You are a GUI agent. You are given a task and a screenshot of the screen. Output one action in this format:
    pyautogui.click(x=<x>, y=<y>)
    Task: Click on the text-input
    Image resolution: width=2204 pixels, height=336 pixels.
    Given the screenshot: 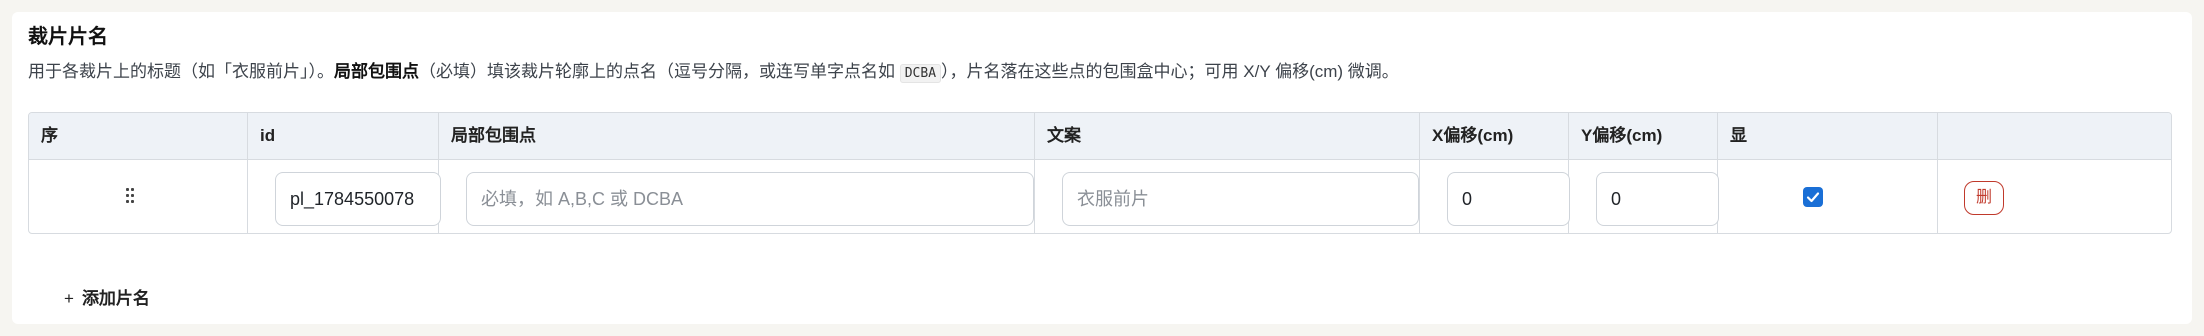 What is the action you would take?
    pyautogui.click(x=1240, y=199)
    